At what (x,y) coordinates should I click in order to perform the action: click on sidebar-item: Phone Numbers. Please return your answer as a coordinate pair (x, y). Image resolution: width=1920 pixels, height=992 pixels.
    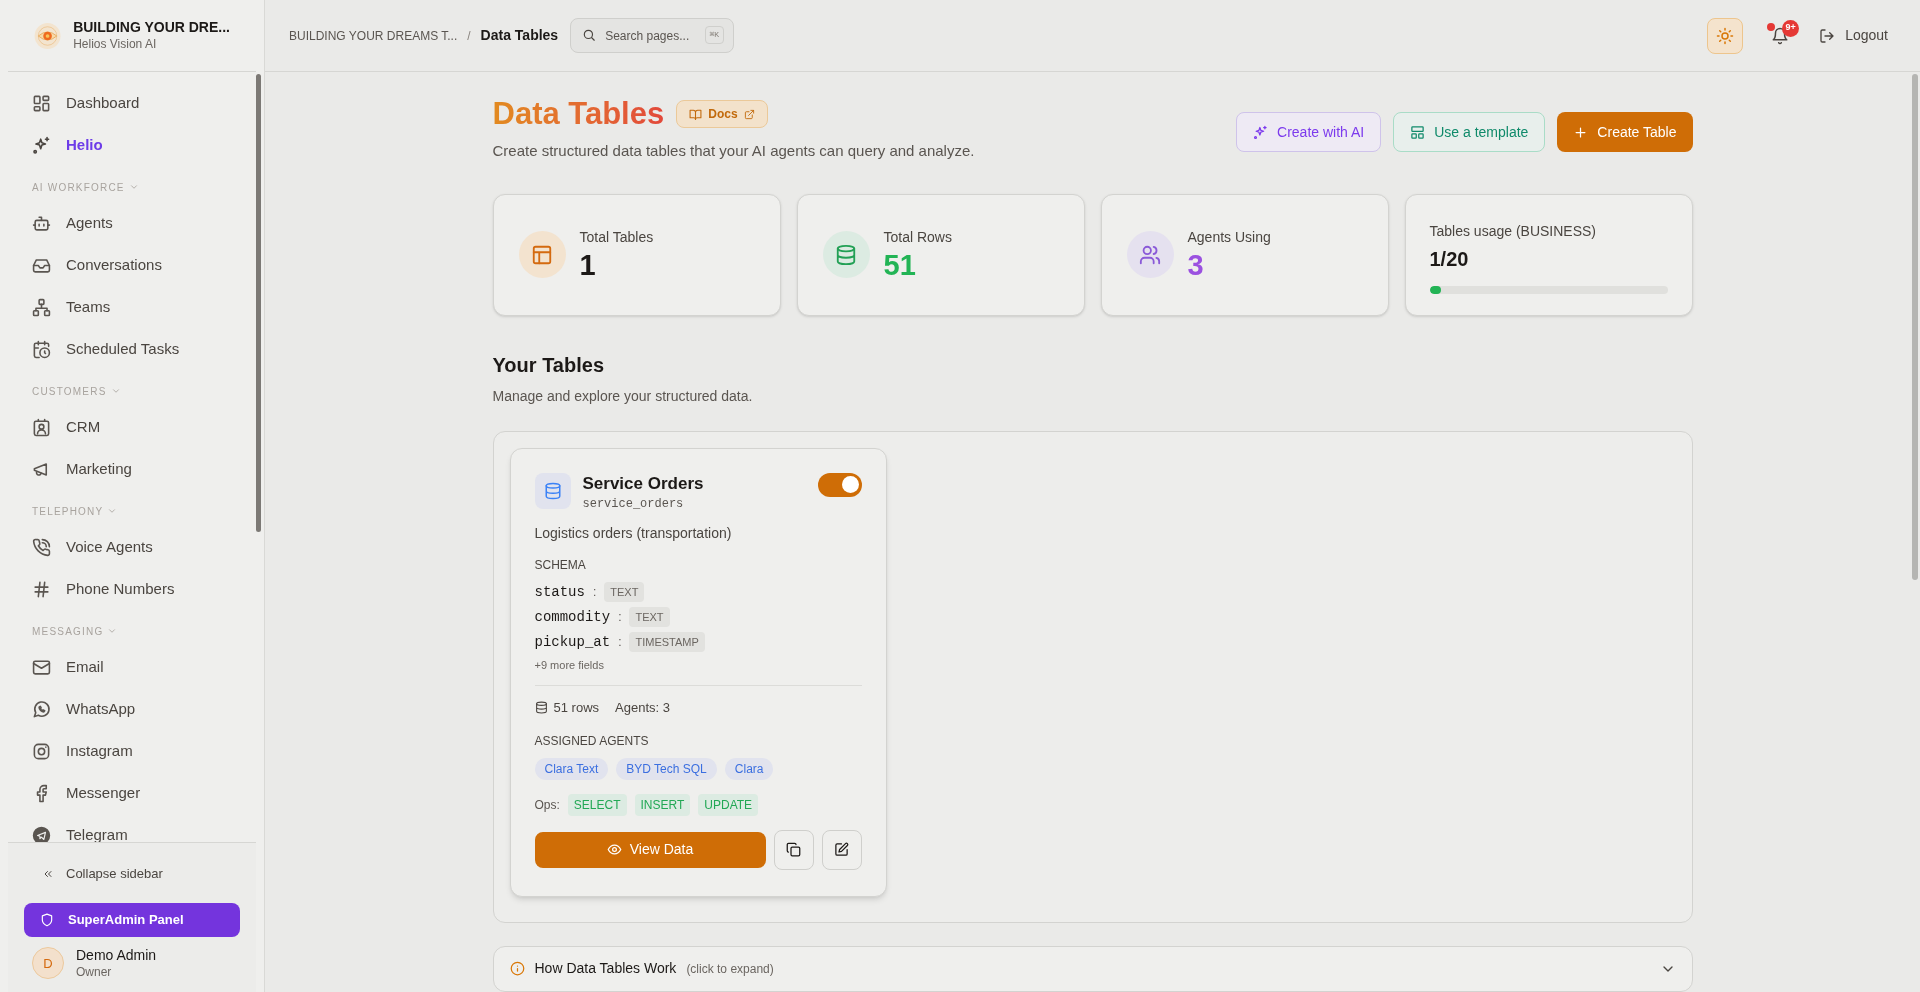
    Looking at the image, I should click on (132, 589).